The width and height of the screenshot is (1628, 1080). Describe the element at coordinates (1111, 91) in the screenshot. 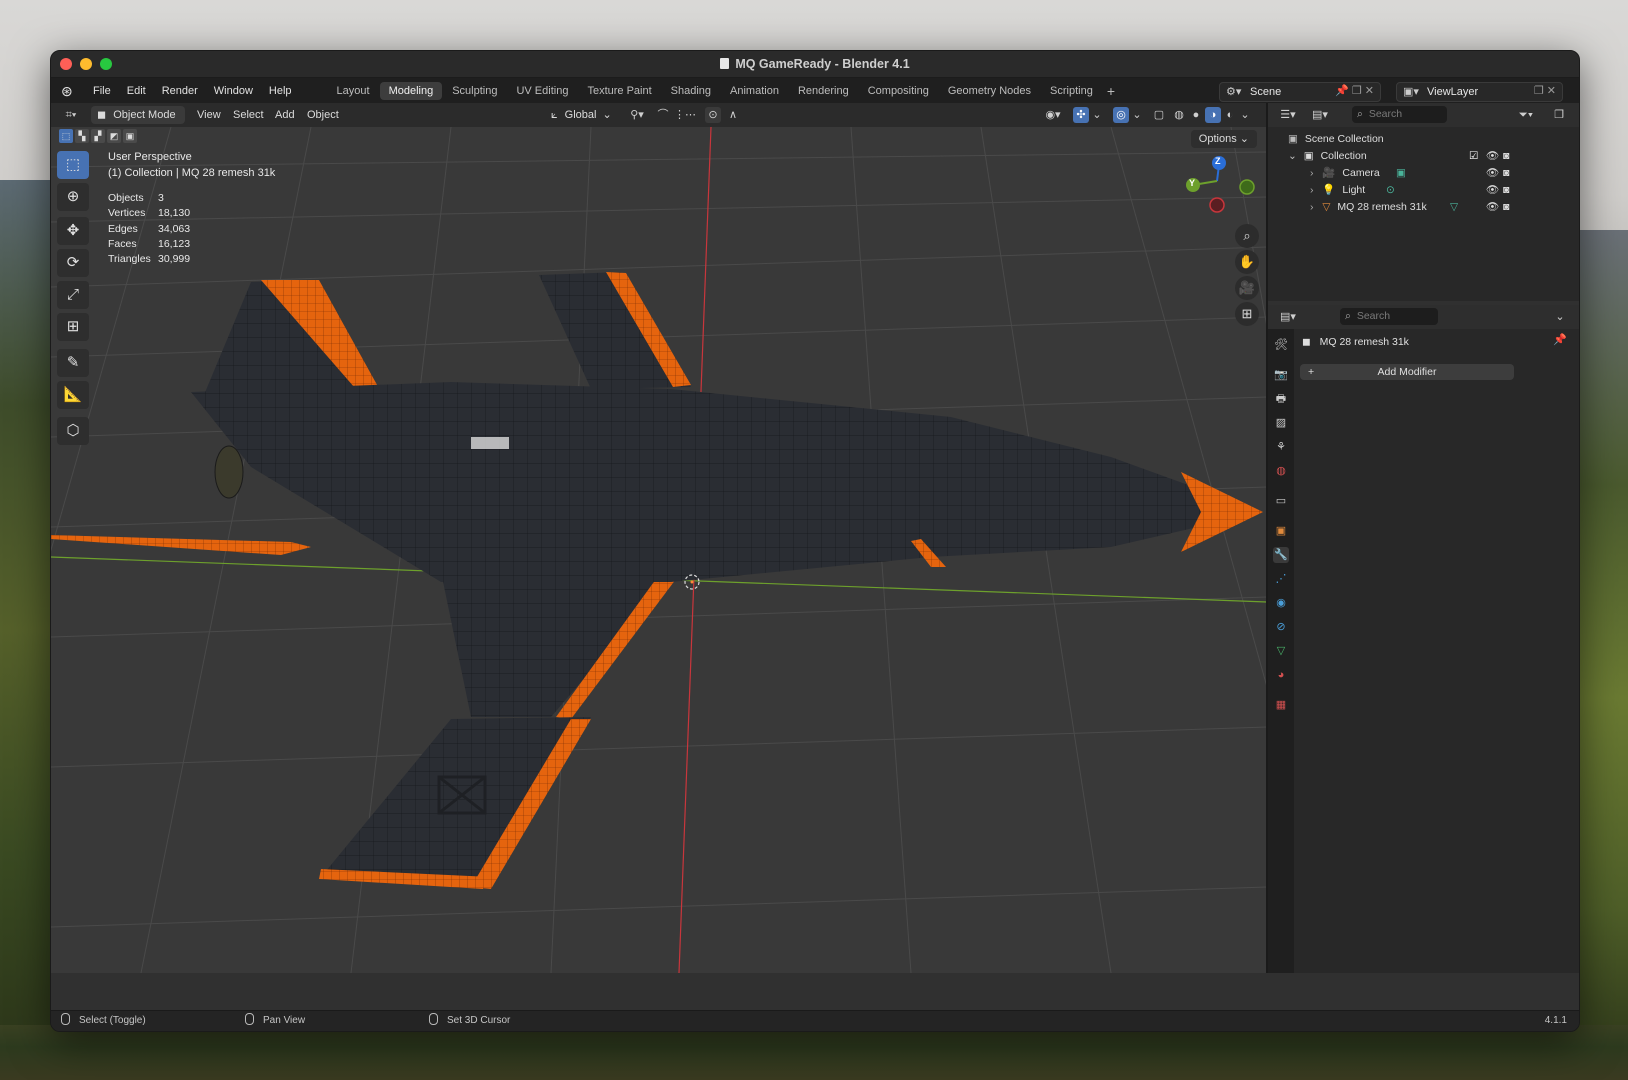

I see `add-workspace-icon: +` at that location.